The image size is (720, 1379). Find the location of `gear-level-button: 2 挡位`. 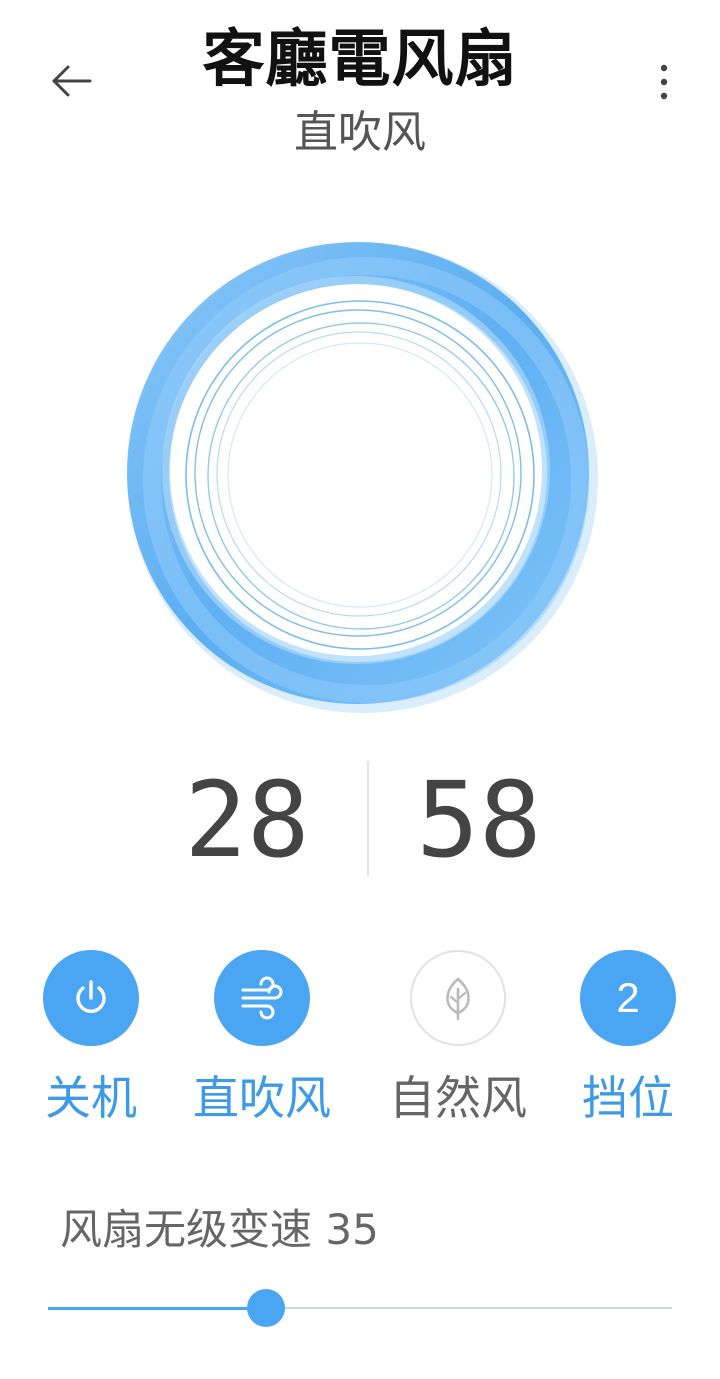

gear-level-button: 2 挡位 is located at coordinates (628, 1037).